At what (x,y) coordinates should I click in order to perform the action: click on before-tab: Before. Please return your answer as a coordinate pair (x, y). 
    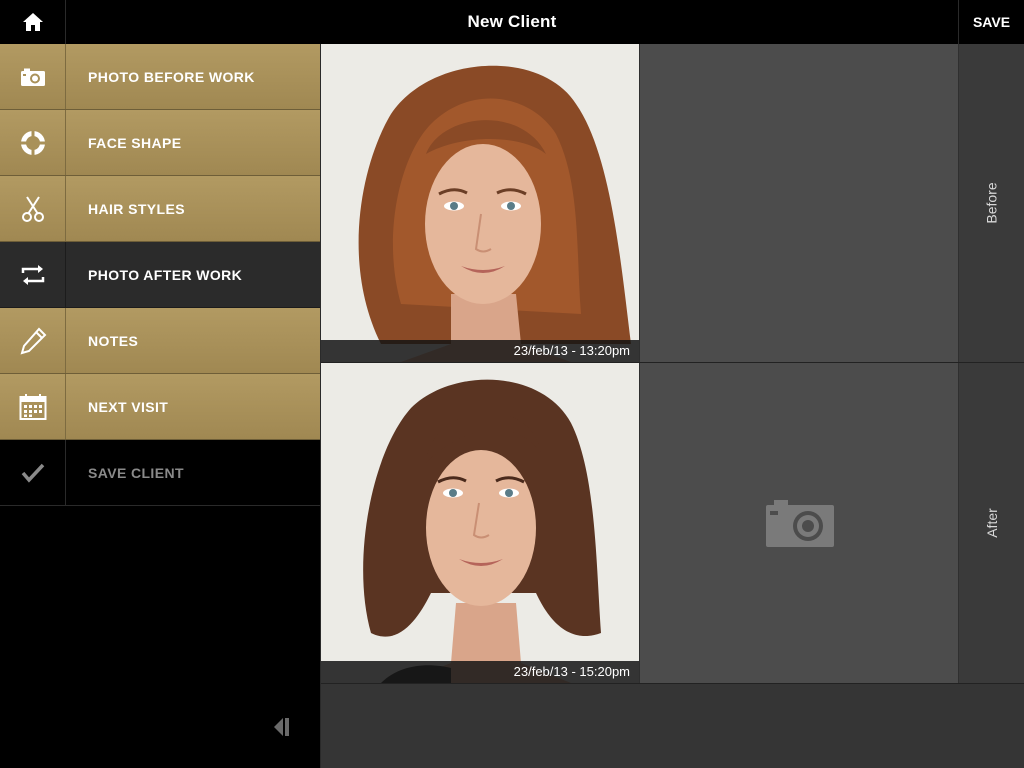
    Looking at the image, I should click on (991, 203).